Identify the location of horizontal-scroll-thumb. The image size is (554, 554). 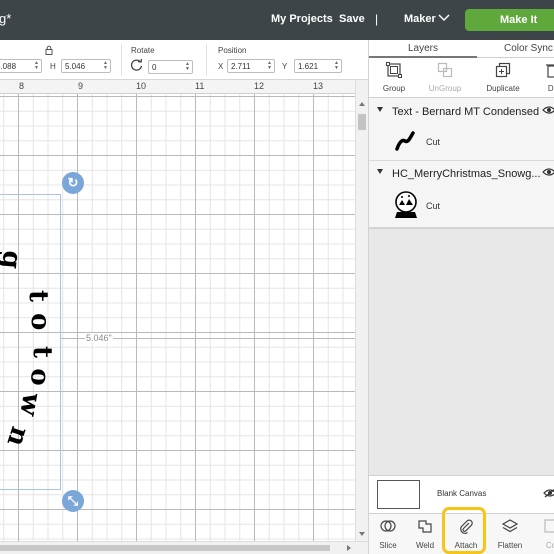
(165, 548).